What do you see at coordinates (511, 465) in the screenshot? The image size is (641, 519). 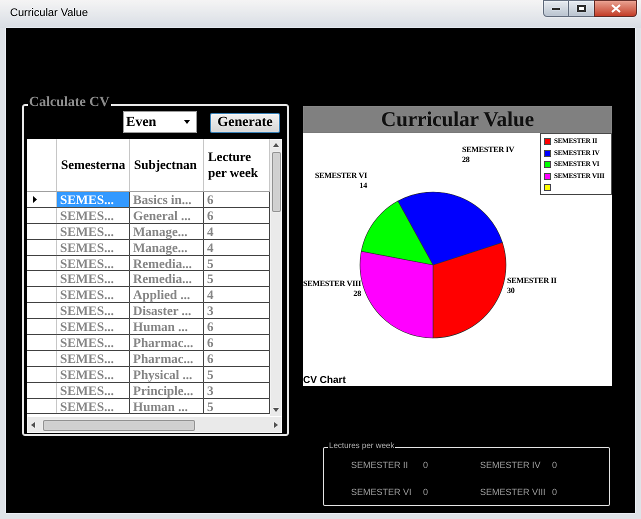 I see `semester-label: SEMESTER IV` at bounding box center [511, 465].